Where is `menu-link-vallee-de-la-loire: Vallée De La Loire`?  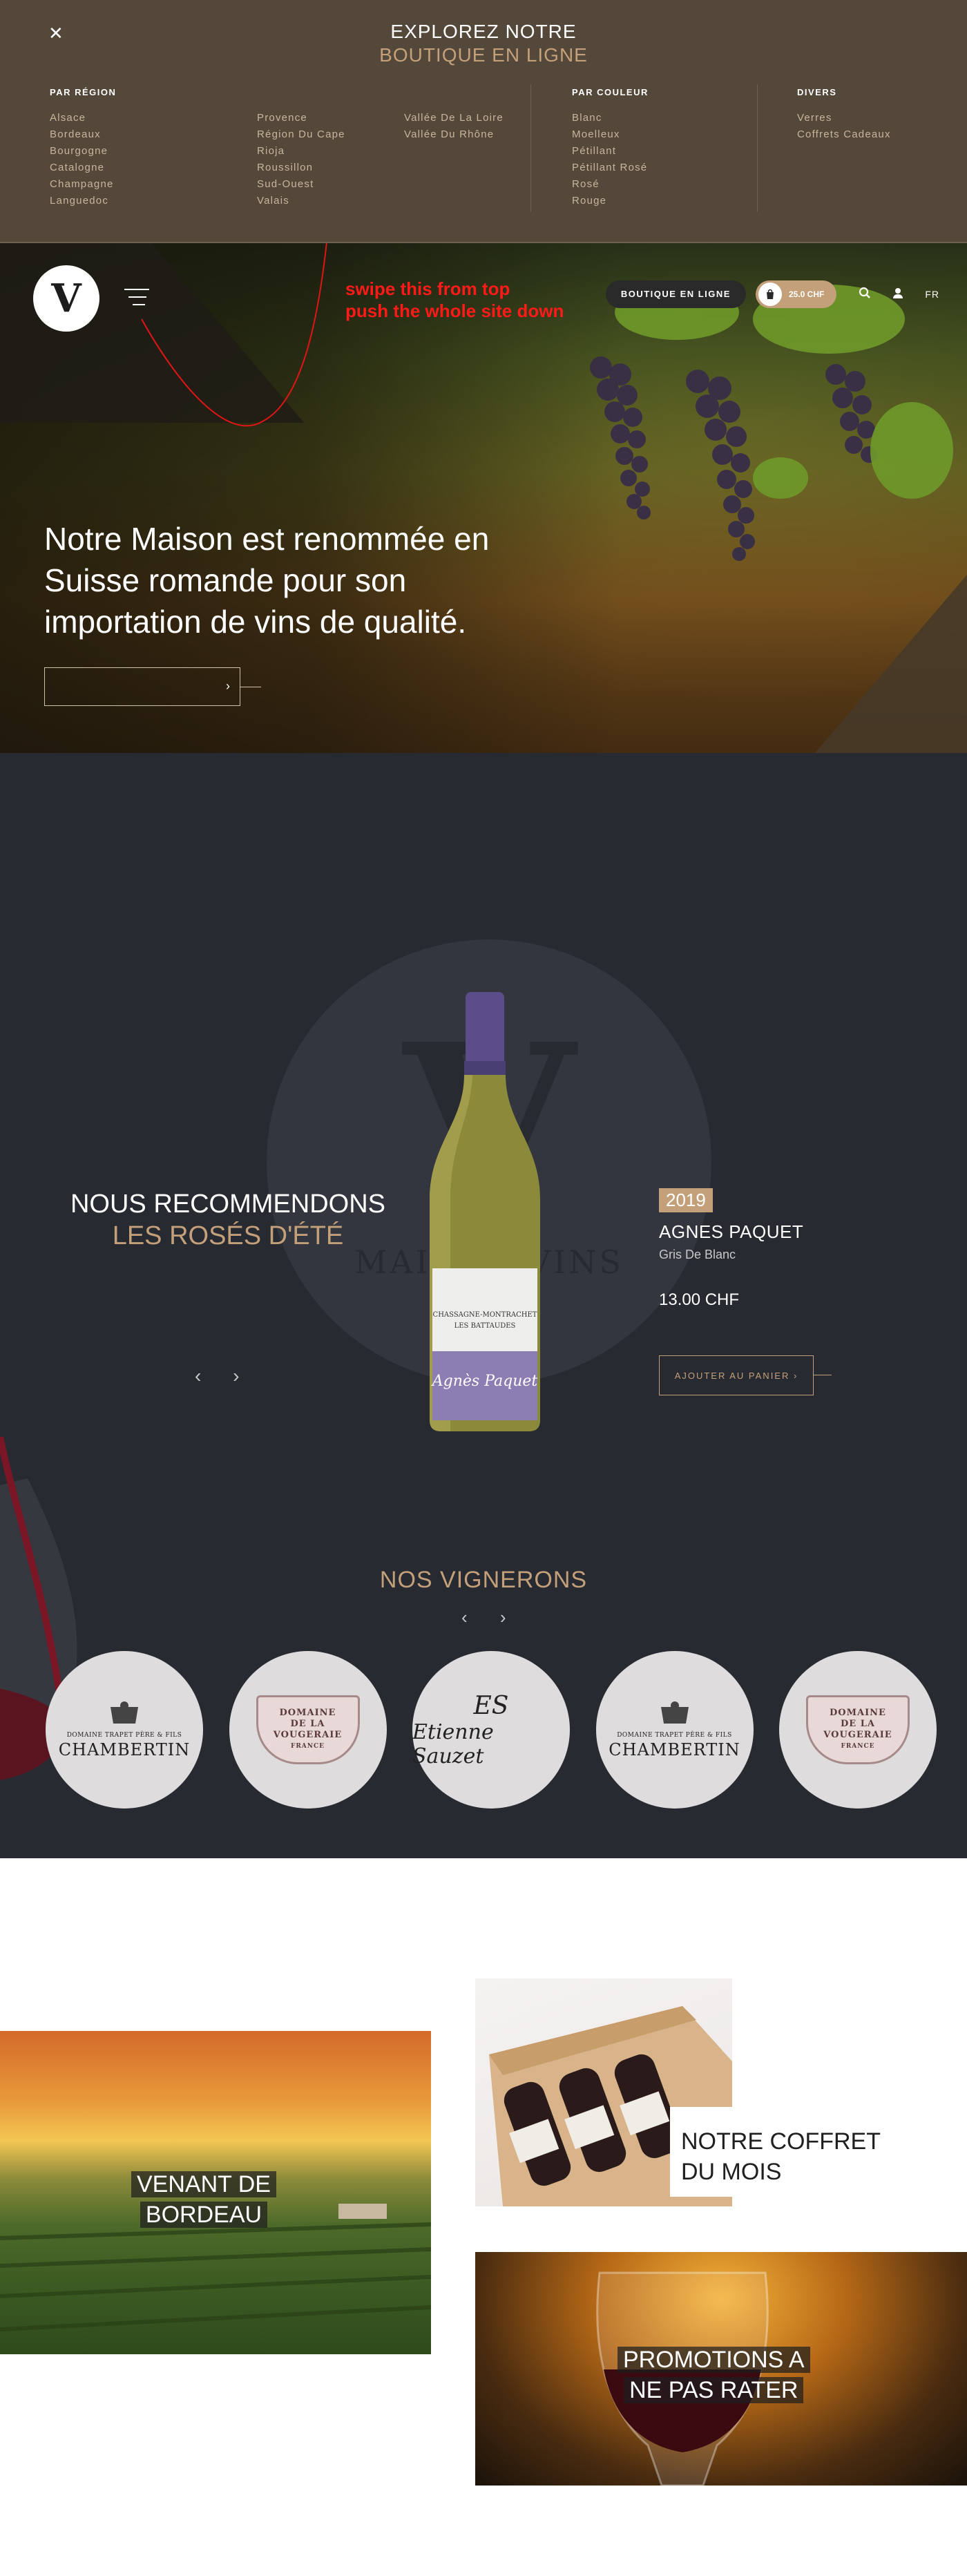 menu-link-vallee-de-la-loire: Vallée De La Loire is located at coordinates (454, 118).